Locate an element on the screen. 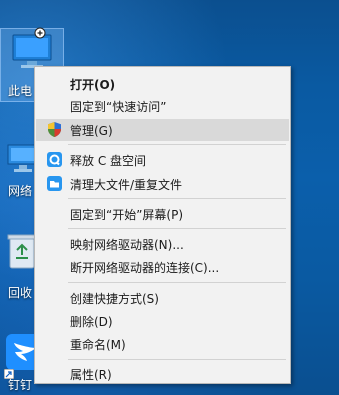  menu-item-free-c-space: 释放 C 盘空间 is located at coordinates (162, 160).